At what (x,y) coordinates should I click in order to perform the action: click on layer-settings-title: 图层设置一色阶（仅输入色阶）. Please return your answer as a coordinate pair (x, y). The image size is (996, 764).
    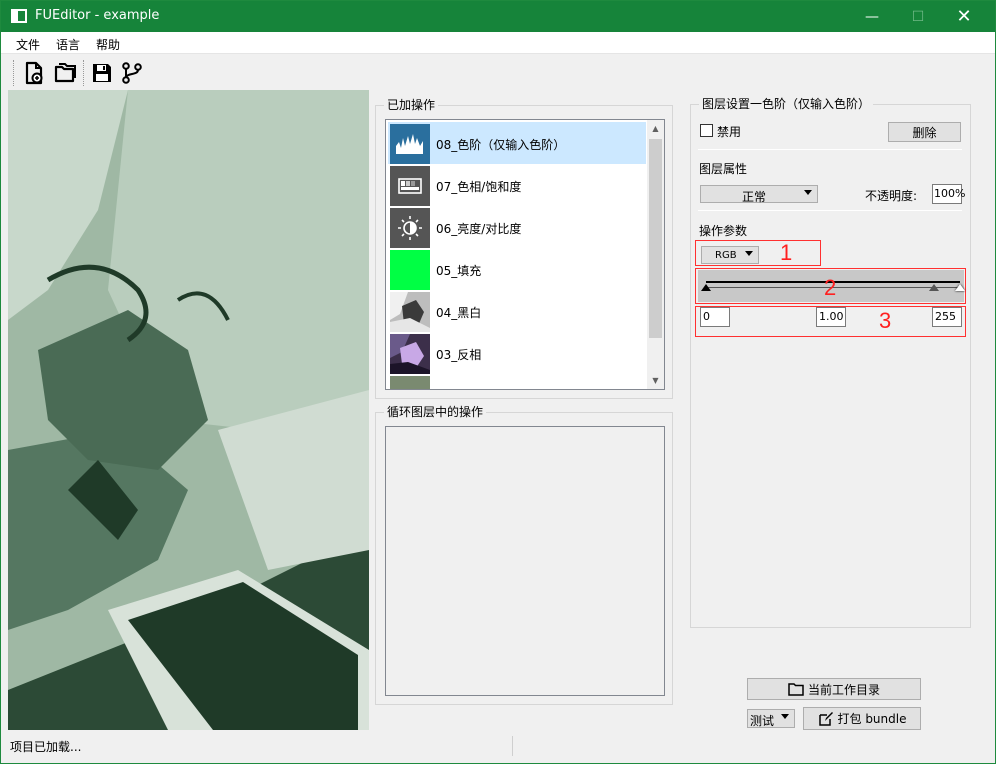
    Looking at the image, I should click on (786, 104).